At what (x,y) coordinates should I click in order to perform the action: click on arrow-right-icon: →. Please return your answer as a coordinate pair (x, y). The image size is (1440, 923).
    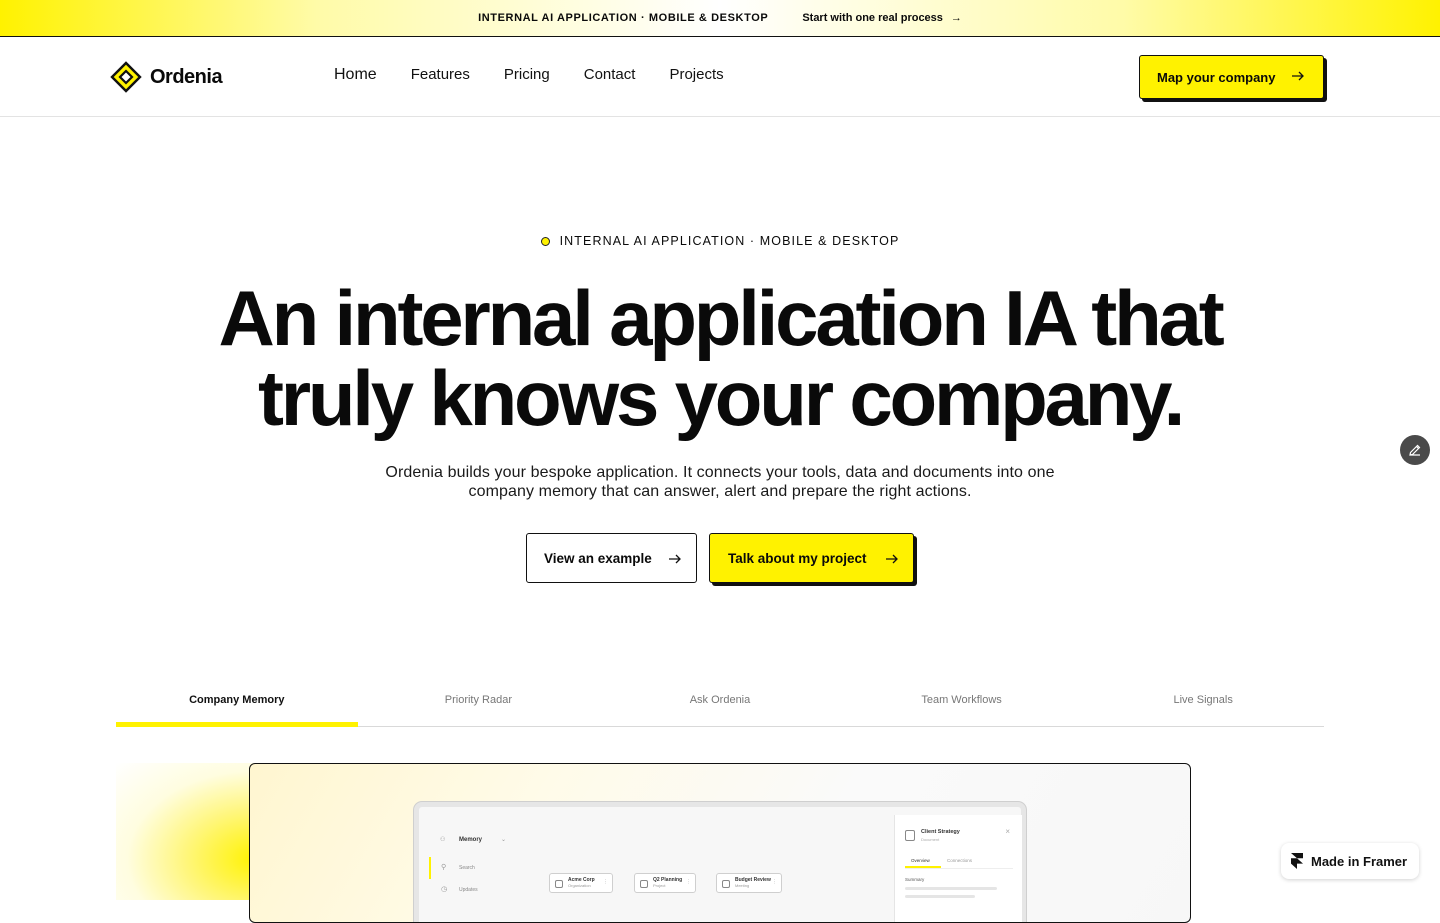
    Looking at the image, I should click on (956, 18).